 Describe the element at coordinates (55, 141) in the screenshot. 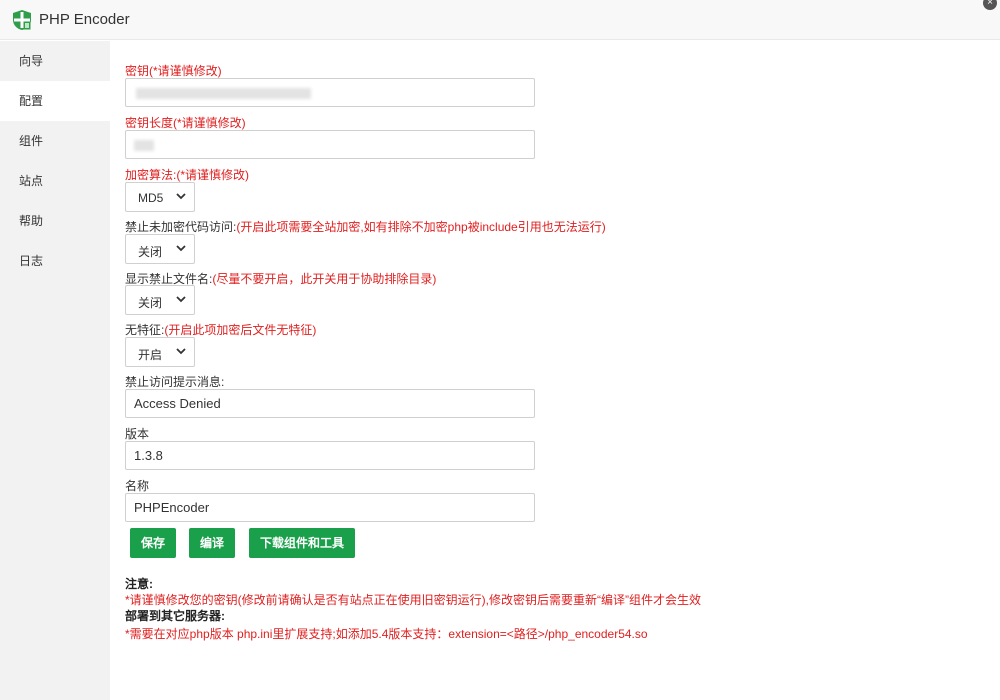

I see `sidebar-item-components: 组件` at that location.